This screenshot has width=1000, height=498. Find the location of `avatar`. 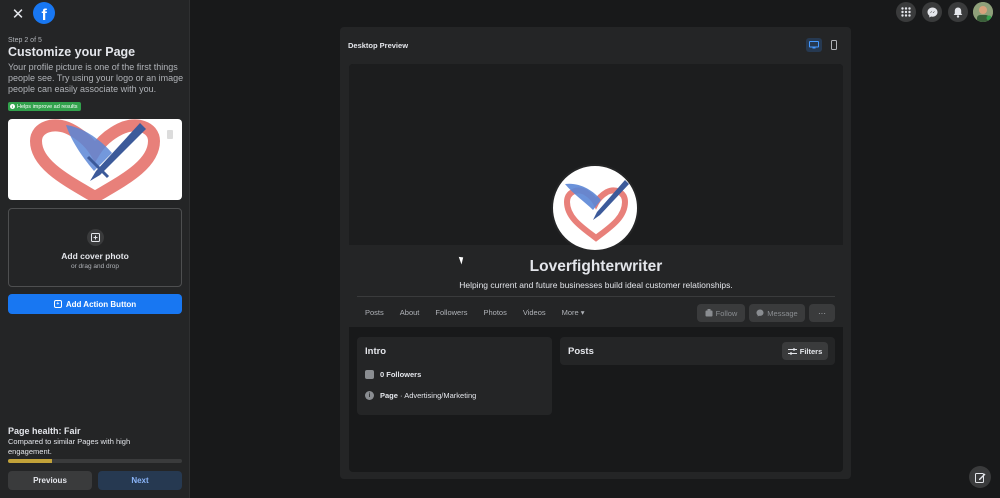

avatar is located at coordinates (983, 12).